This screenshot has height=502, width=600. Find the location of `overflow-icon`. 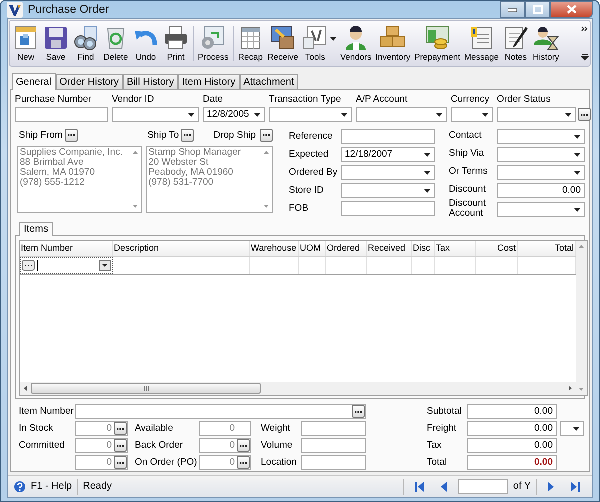

overflow-icon is located at coordinates (585, 44).